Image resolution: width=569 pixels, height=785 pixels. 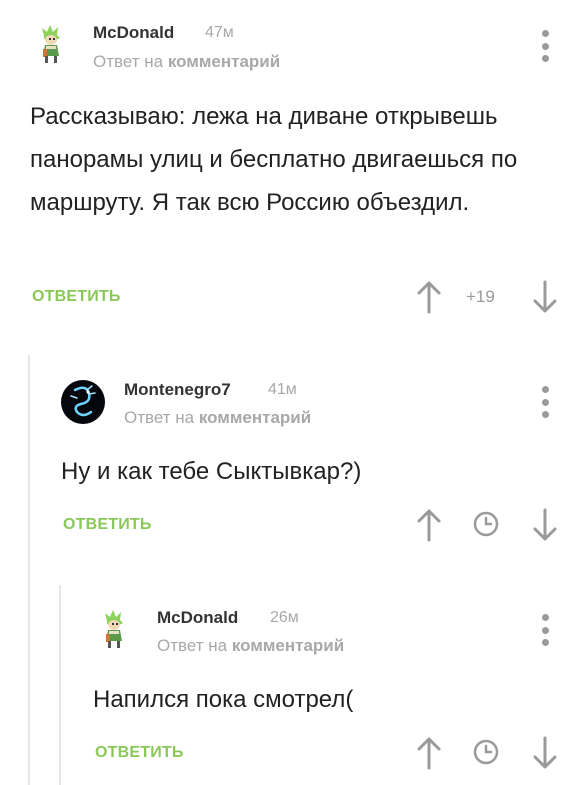 I want to click on comment-time: 41м, so click(x=282, y=389).